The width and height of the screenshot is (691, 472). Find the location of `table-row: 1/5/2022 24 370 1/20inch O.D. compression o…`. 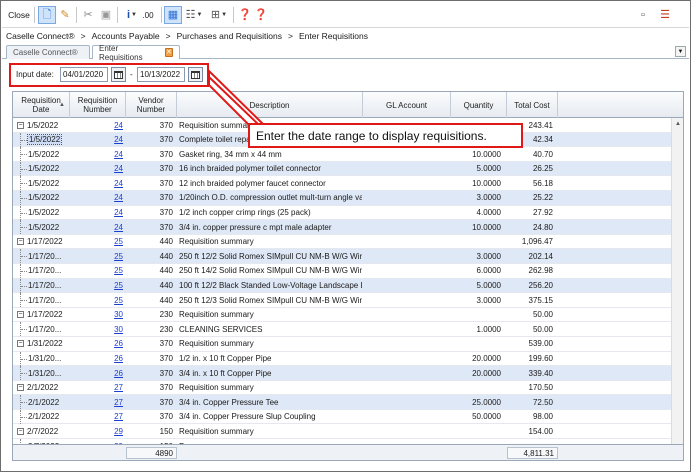

table-row: 1/5/2022 24 370 1/20inch O.D. compression o… is located at coordinates (348, 198).